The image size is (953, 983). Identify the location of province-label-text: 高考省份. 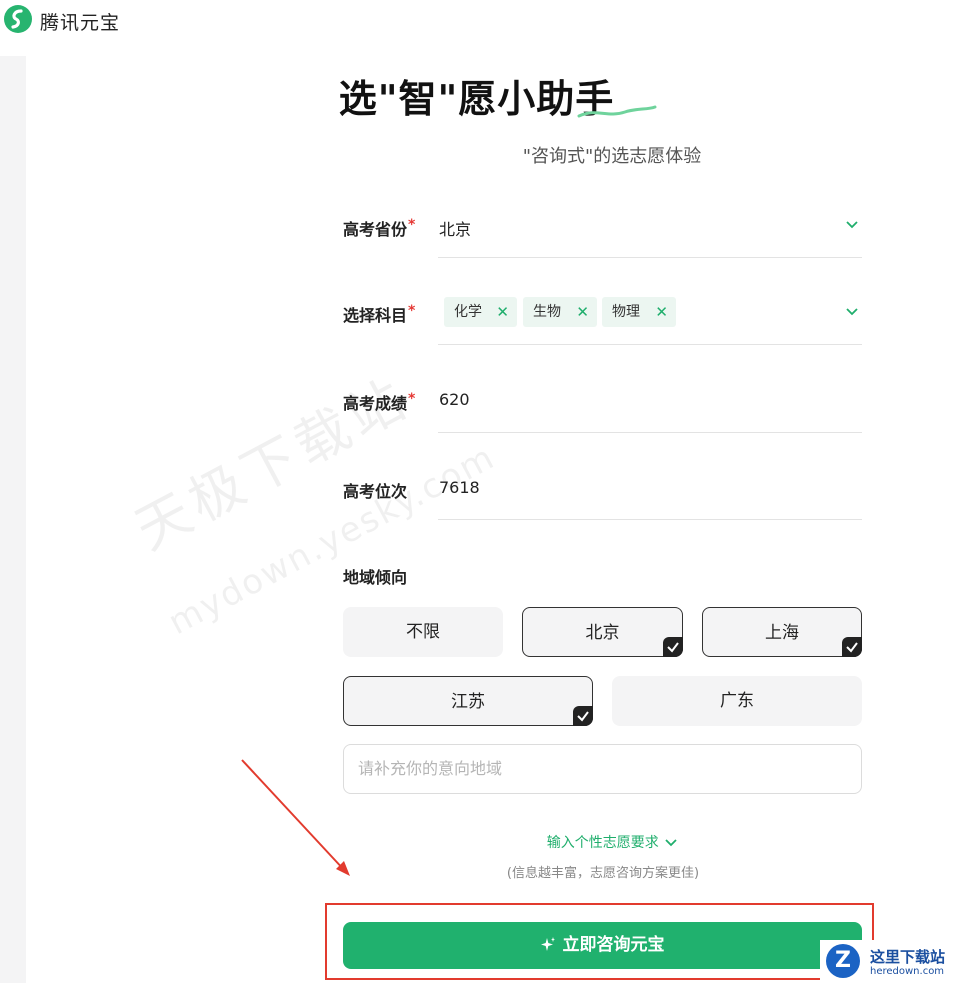
(375, 229).